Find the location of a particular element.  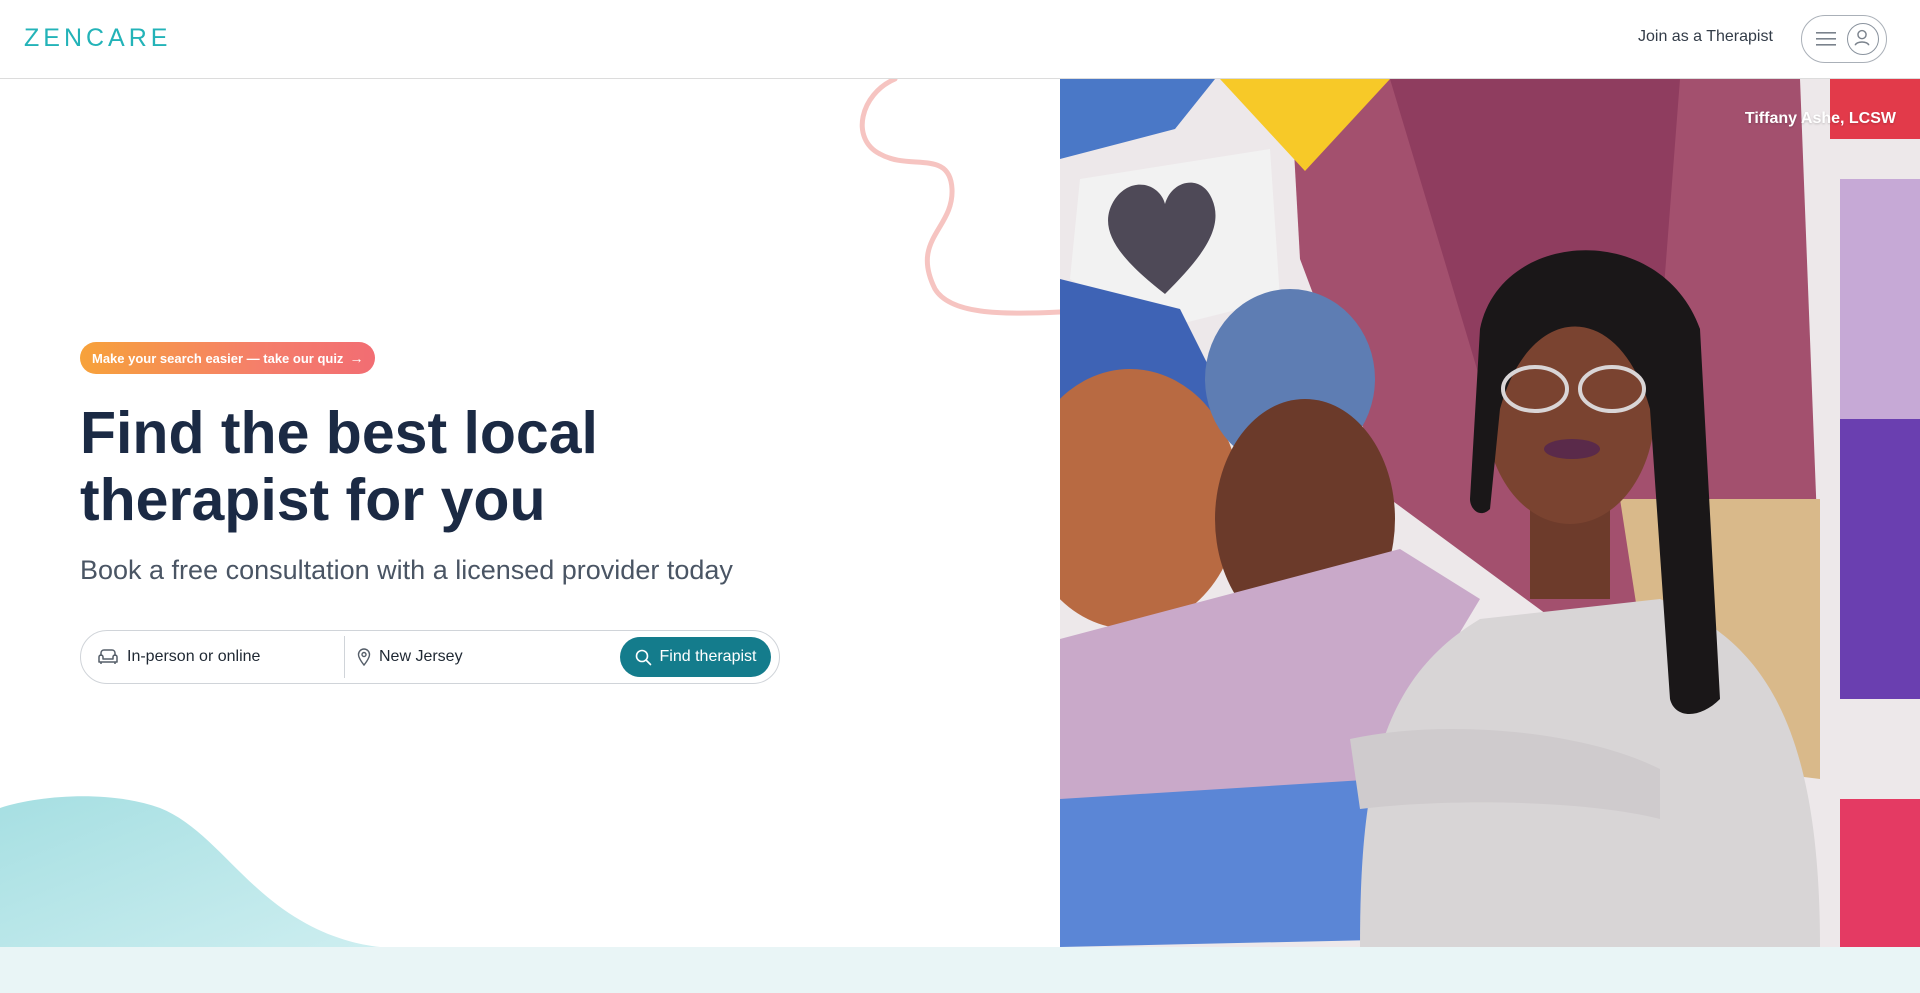

site-header: ZENCARE Join as a Therapist is located at coordinates (960, 39).